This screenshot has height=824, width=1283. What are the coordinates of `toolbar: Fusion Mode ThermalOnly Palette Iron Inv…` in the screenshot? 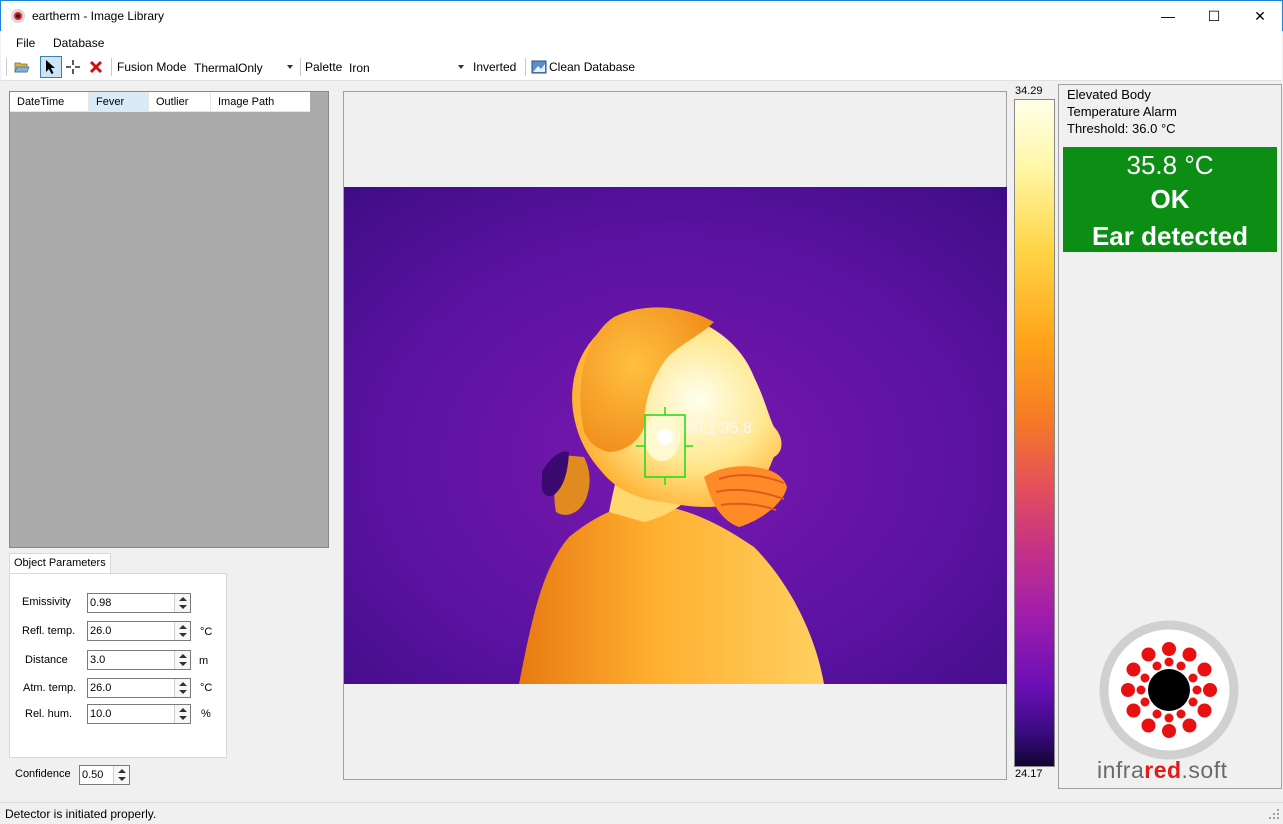 It's located at (641, 67).